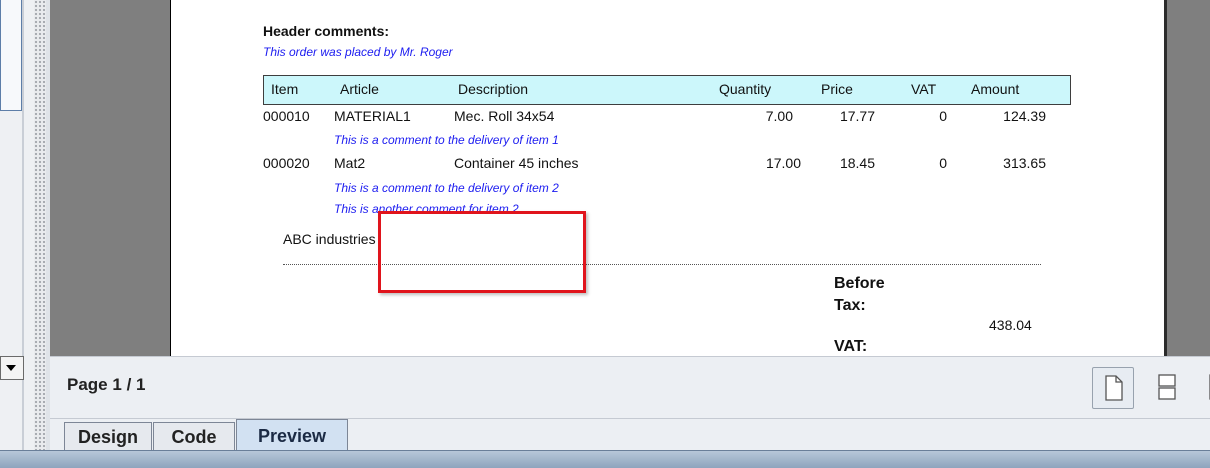 This screenshot has height=468, width=1210. Describe the element at coordinates (783, 163) in the screenshot. I see `table-row-quantity: 17.00` at that location.